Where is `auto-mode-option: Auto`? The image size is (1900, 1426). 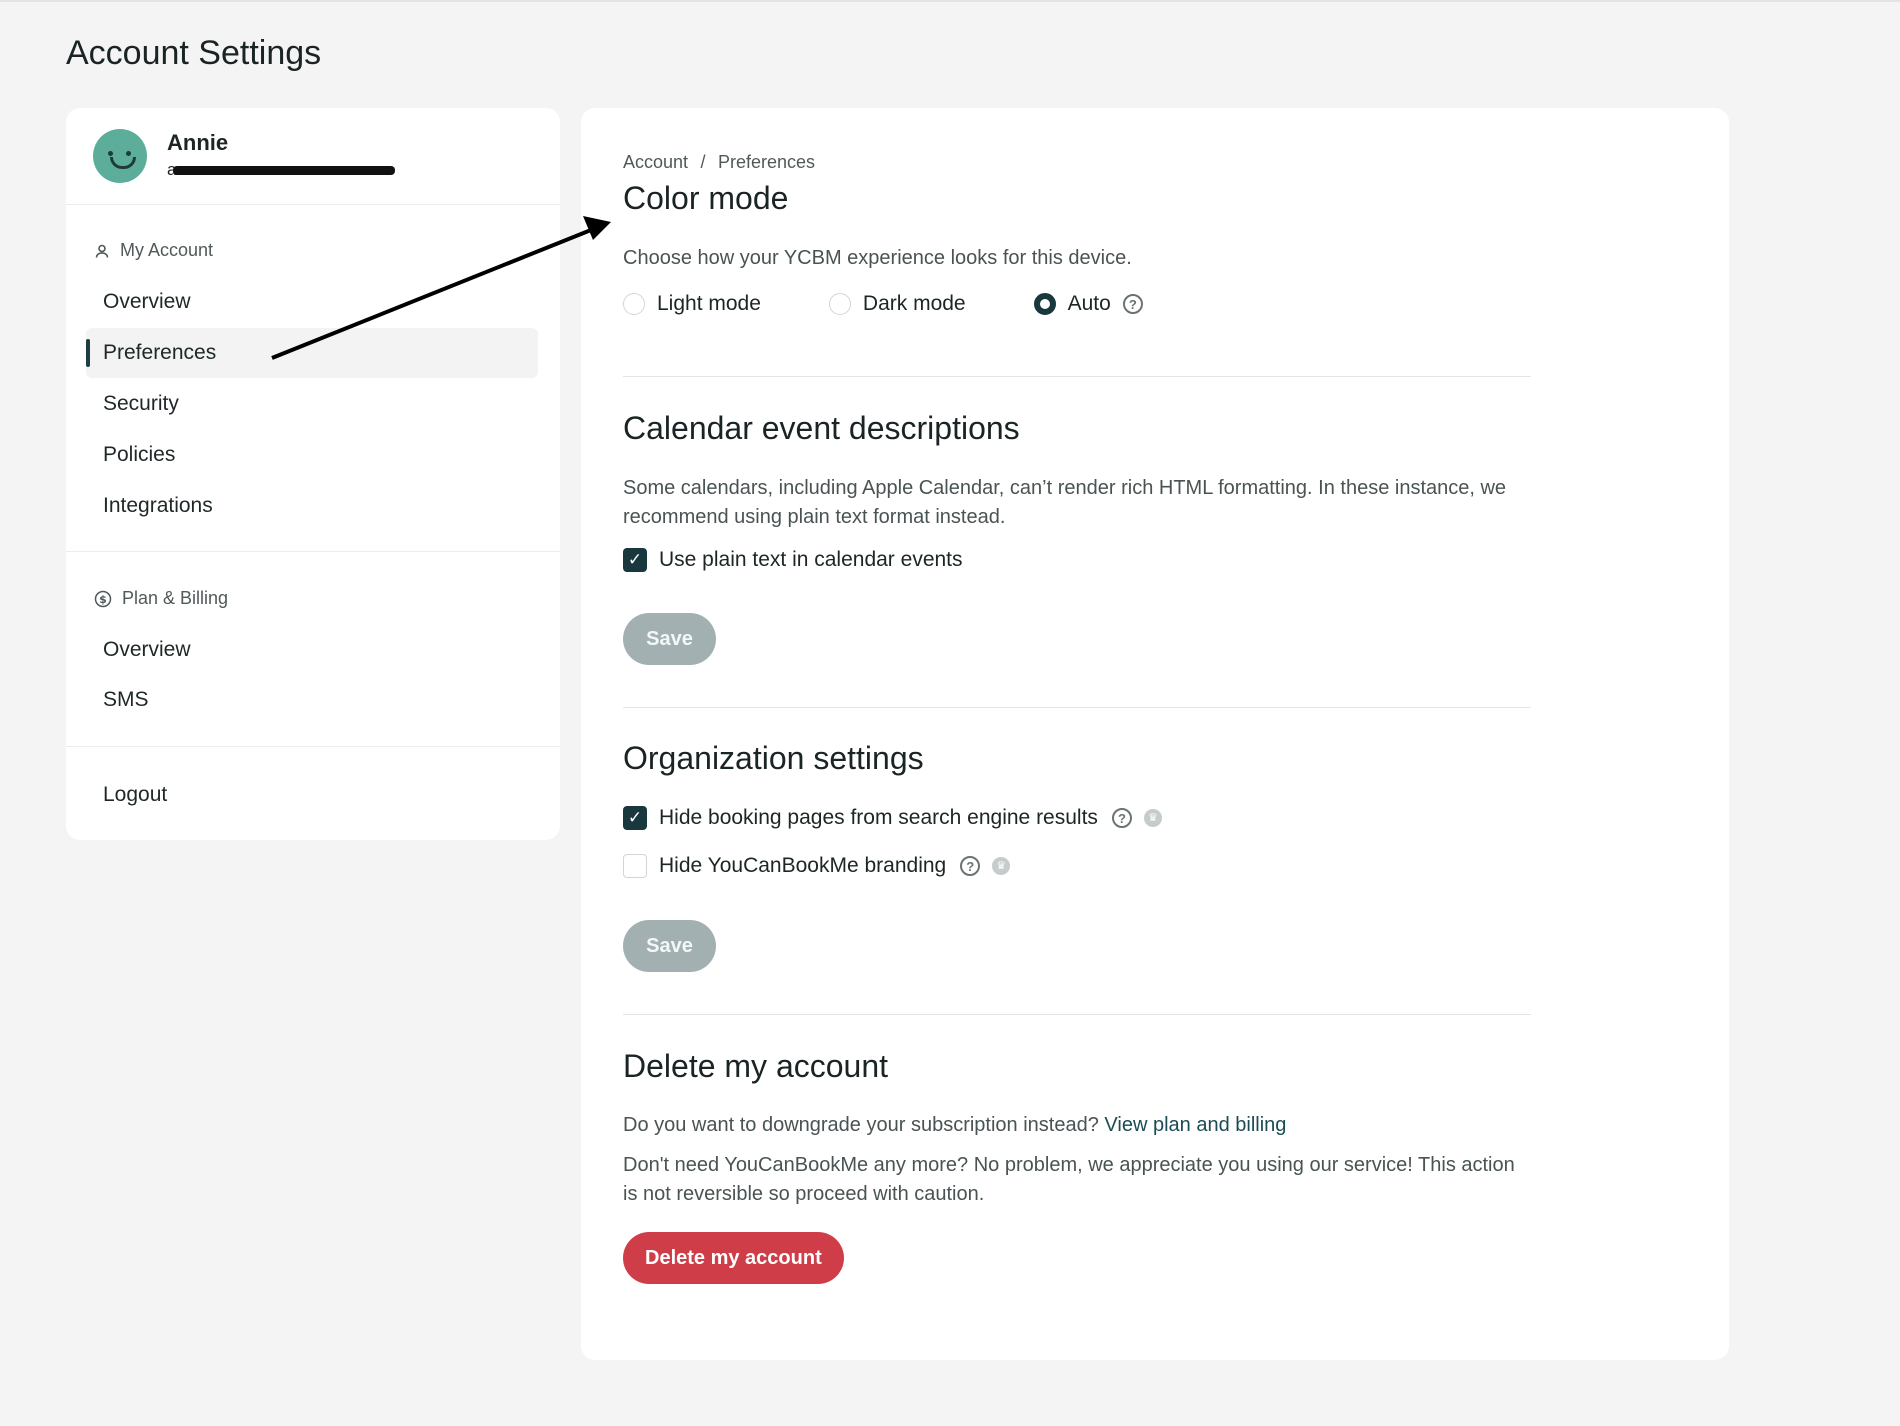 auto-mode-option: Auto is located at coordinates (1072, 304).